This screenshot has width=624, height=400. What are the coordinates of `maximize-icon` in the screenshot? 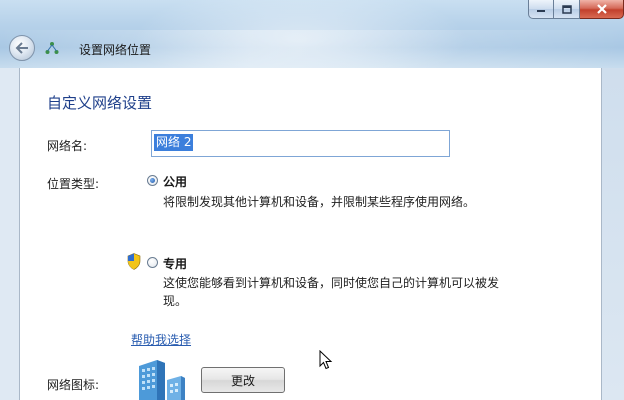 It's located at (566, 9).